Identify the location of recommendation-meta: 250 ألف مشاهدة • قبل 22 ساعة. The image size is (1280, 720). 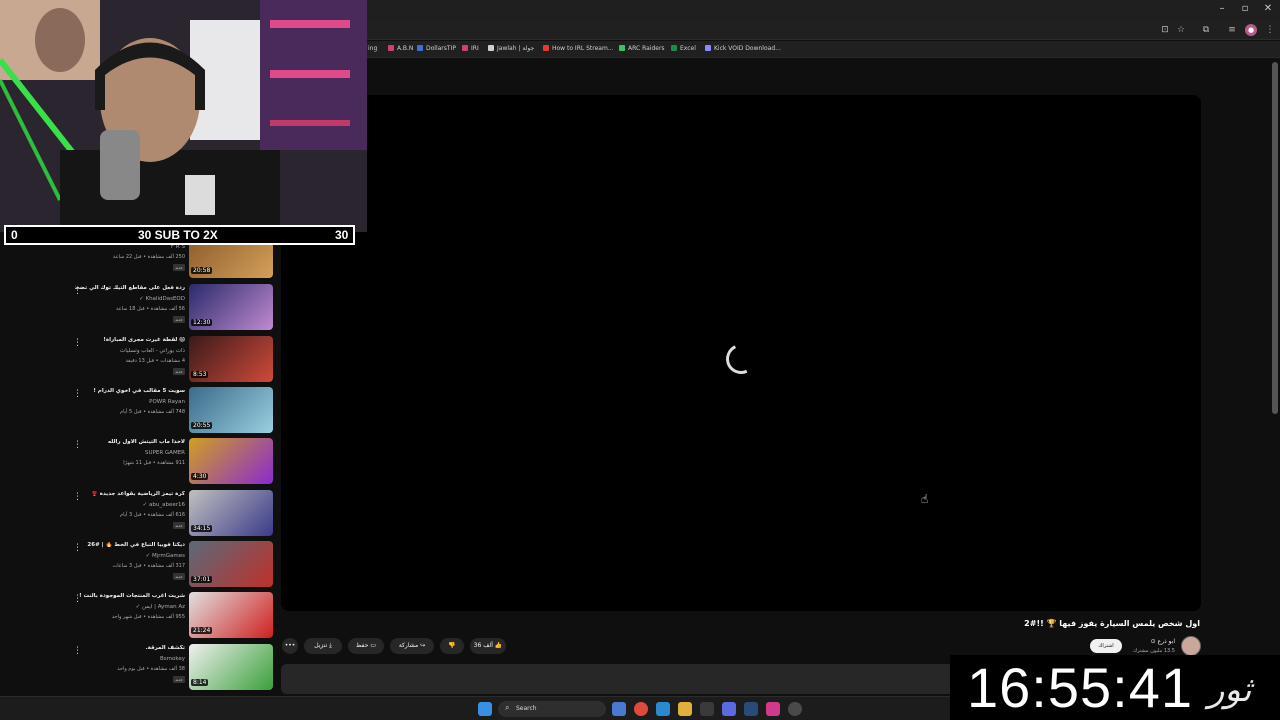
(148, 257).